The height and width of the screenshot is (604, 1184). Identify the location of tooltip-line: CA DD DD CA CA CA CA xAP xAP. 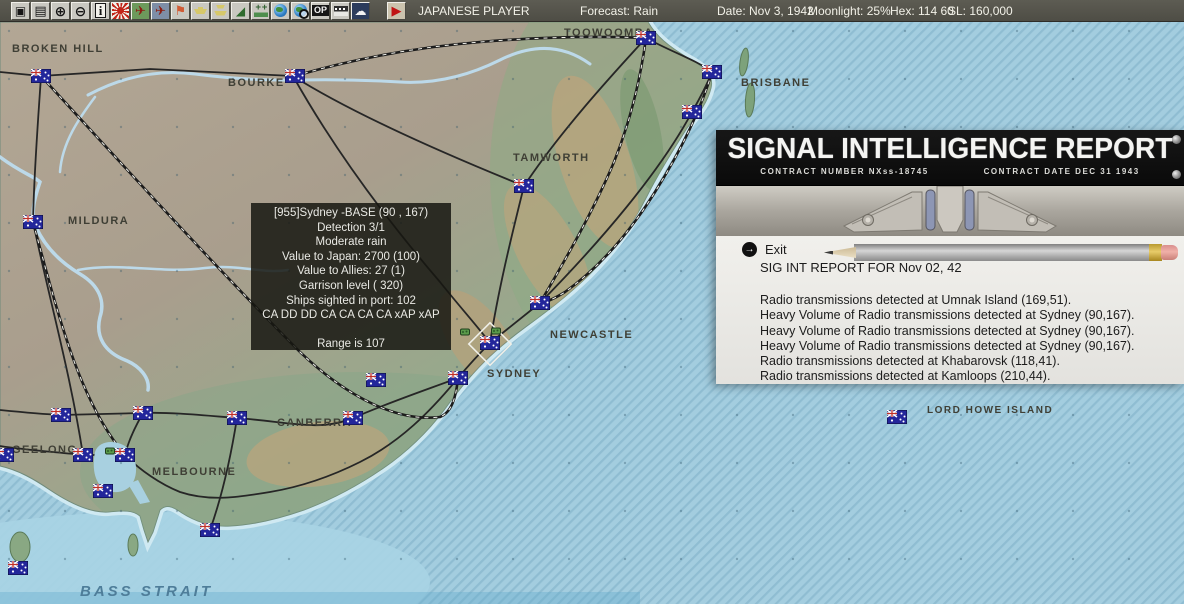
(351, 315).